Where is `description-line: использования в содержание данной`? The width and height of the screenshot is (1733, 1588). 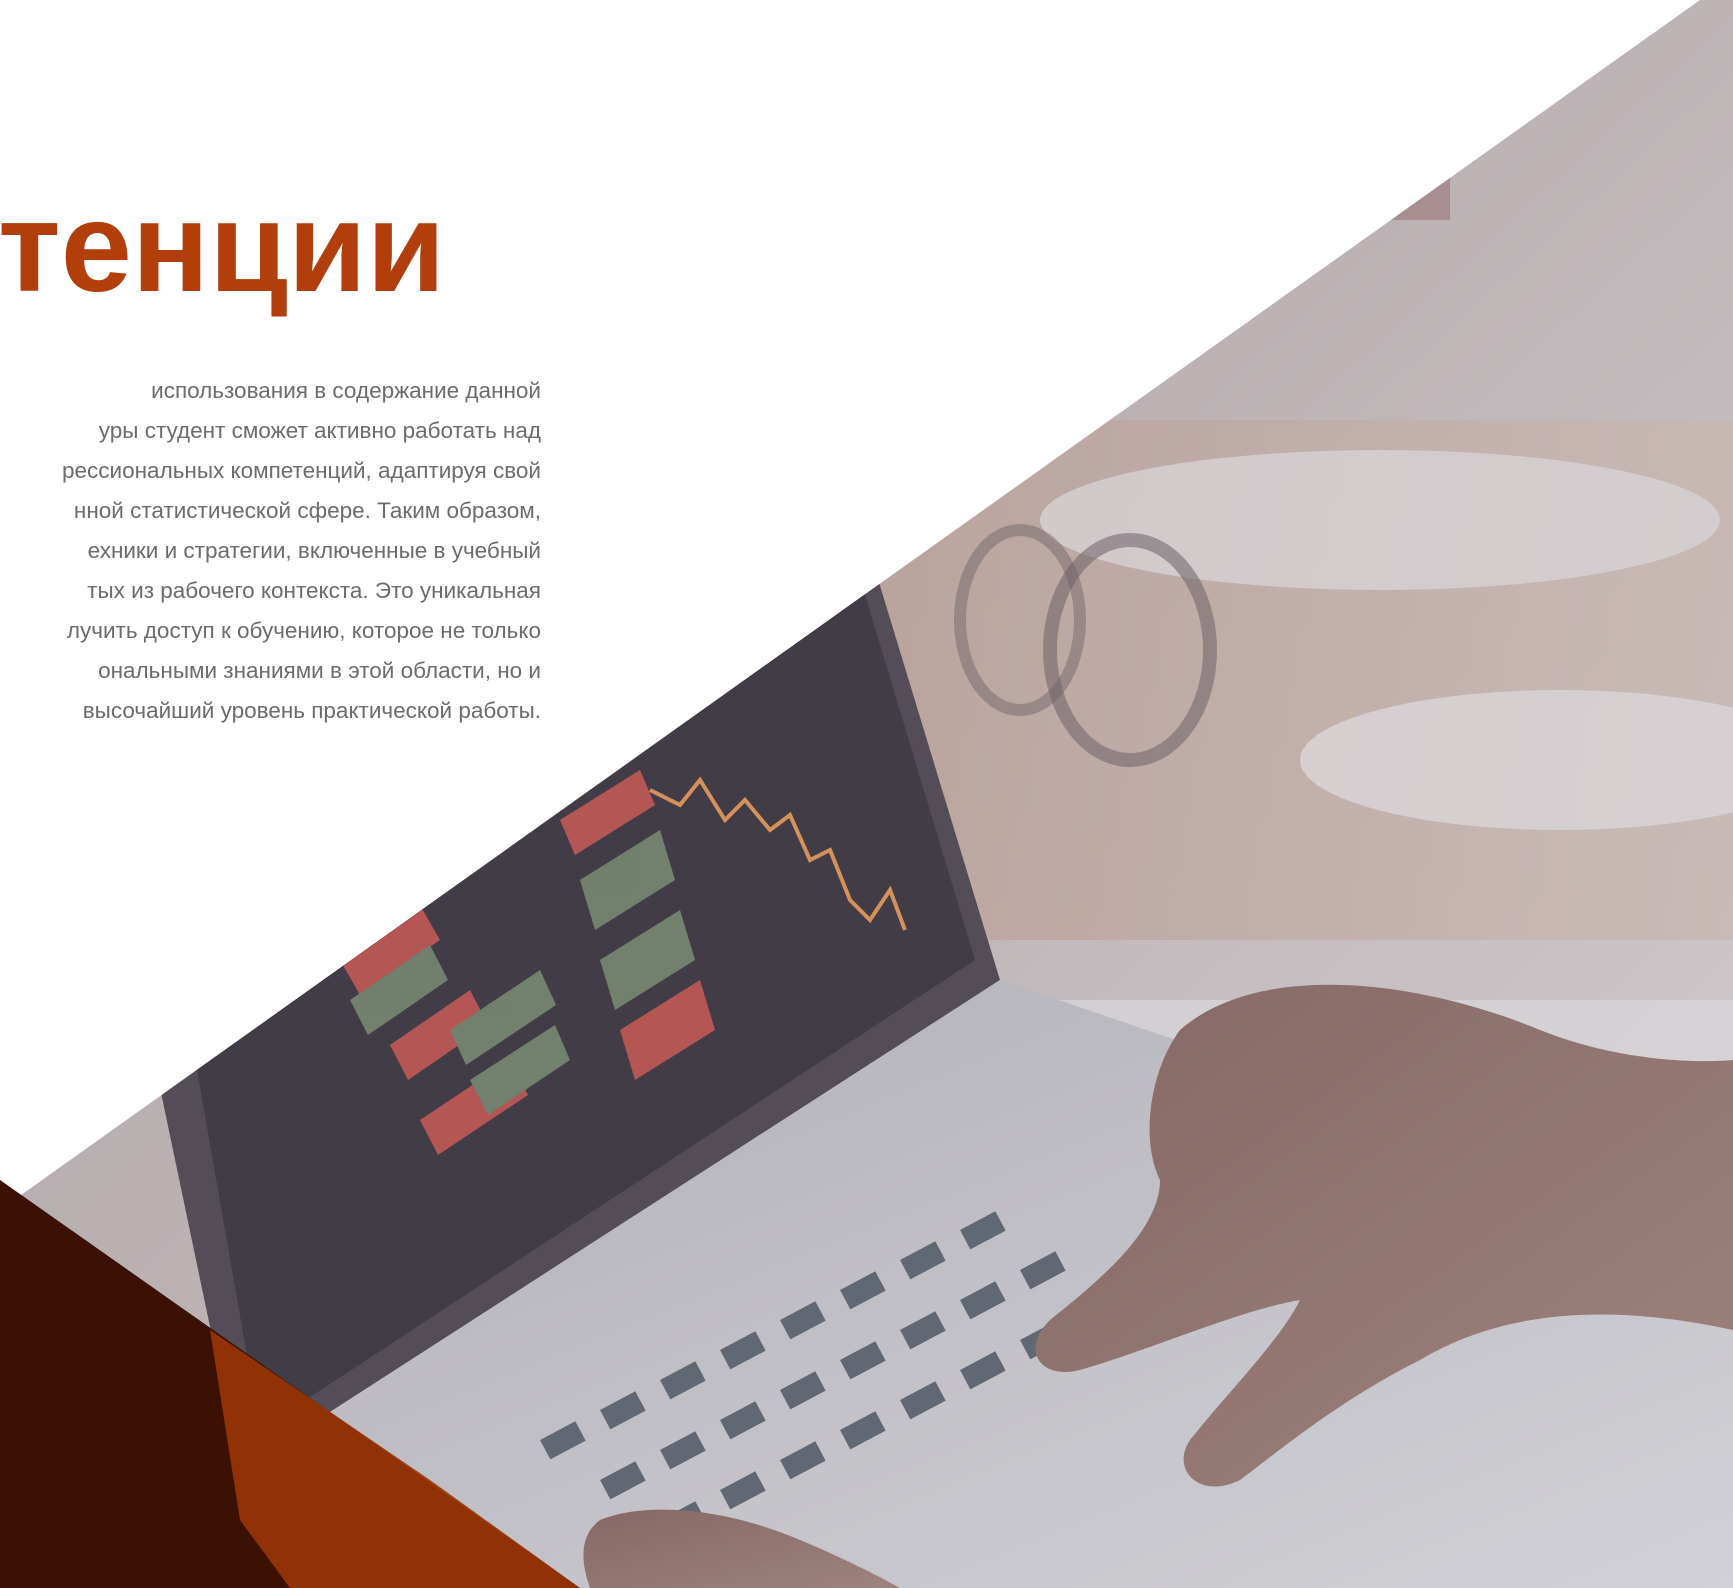 description-line: использования в содержание данной is located at coordinates (346, 390).